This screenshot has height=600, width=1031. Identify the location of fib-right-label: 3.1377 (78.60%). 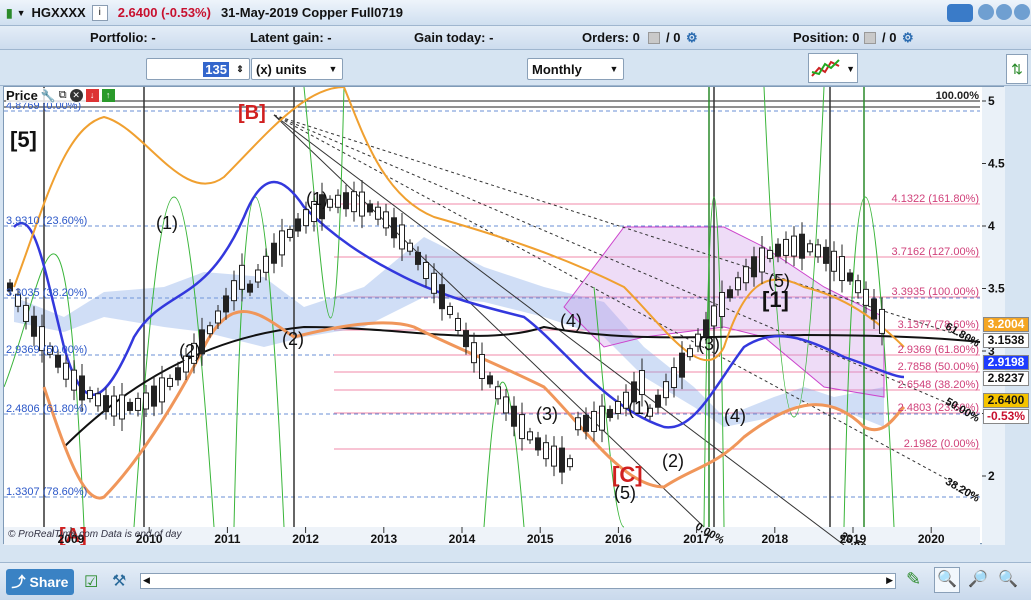
(938, 325).